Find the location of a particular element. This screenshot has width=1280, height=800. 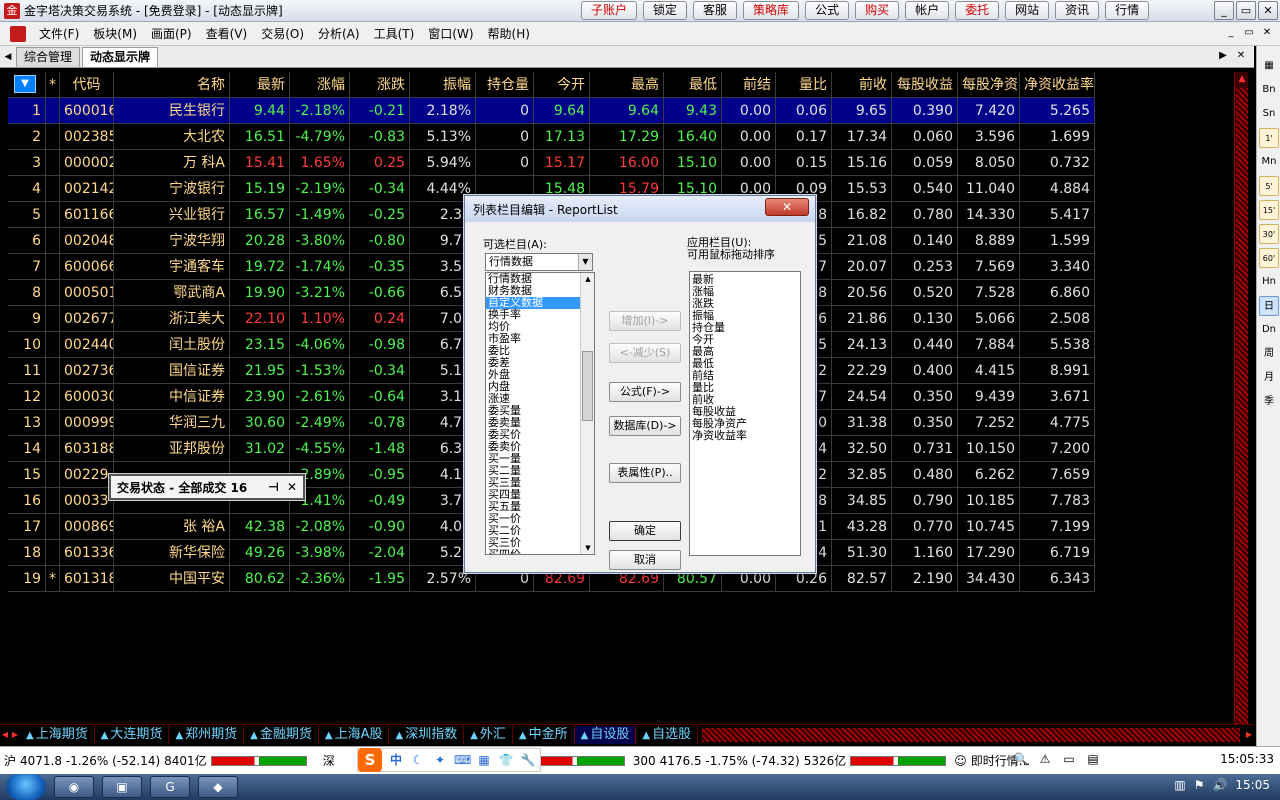

news-icon: ☺ is located at coordinates (960, 761).